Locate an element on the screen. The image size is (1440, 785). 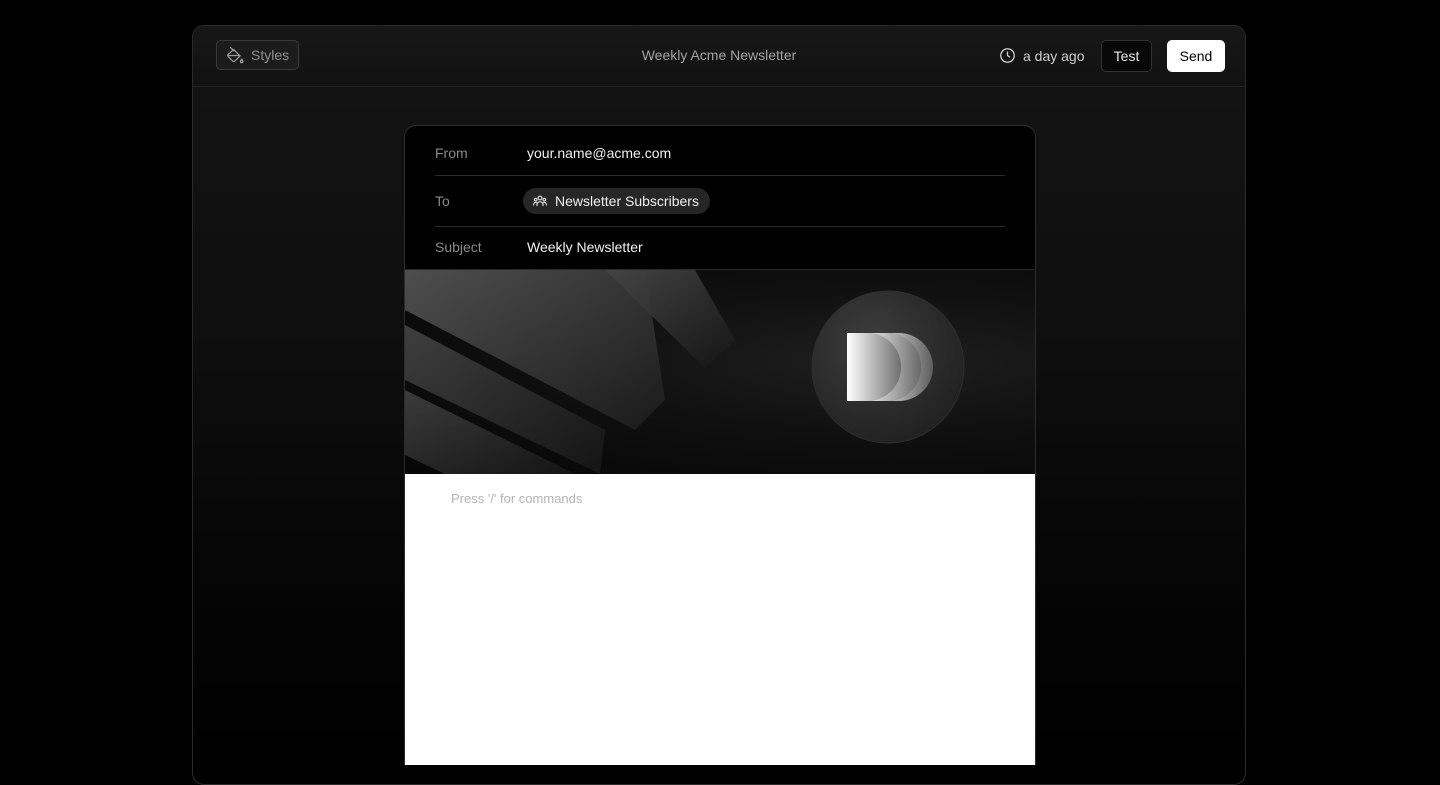
users-group-icon is located at coordinates (540, 201).